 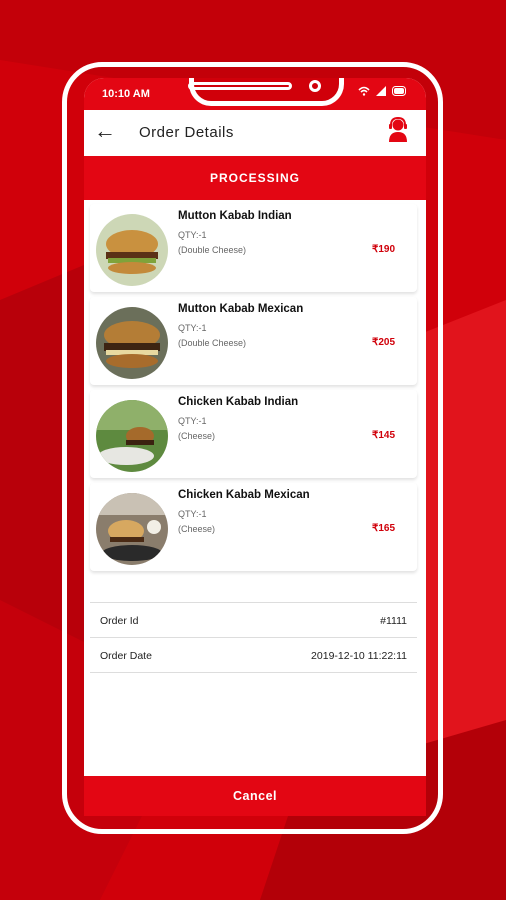 I want to click on item-name: Chicken Kabab Indian, so click(x=238, y=402).